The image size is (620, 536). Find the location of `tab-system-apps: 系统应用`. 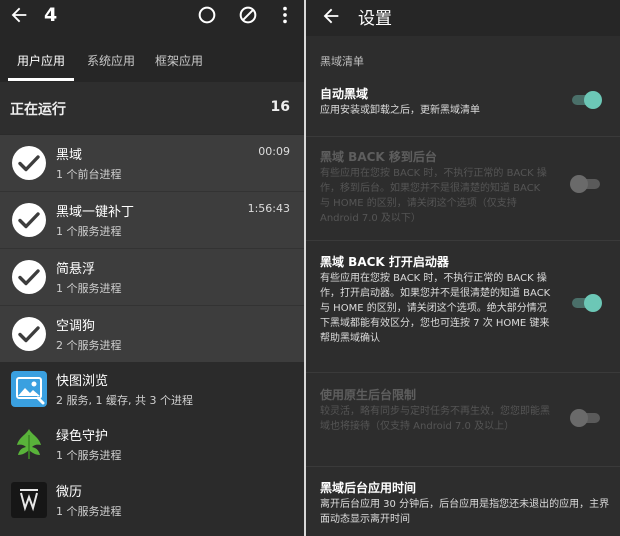

tab-system-apps: 系统应用 is located at coordinates (111, 60).